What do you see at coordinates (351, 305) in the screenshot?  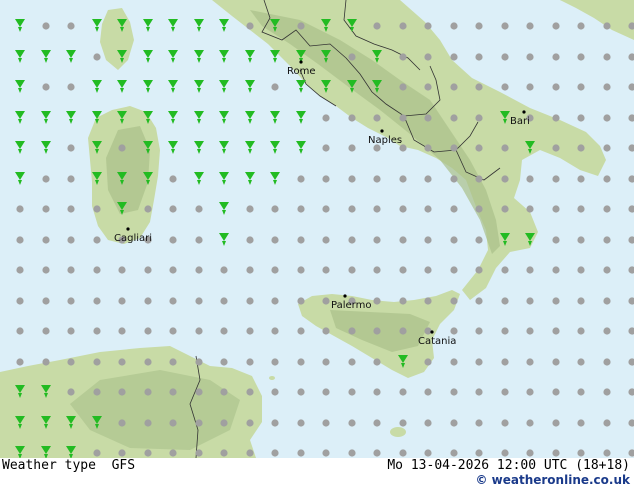 I see `city-label: Palermo` at bounding box center [351, 305].